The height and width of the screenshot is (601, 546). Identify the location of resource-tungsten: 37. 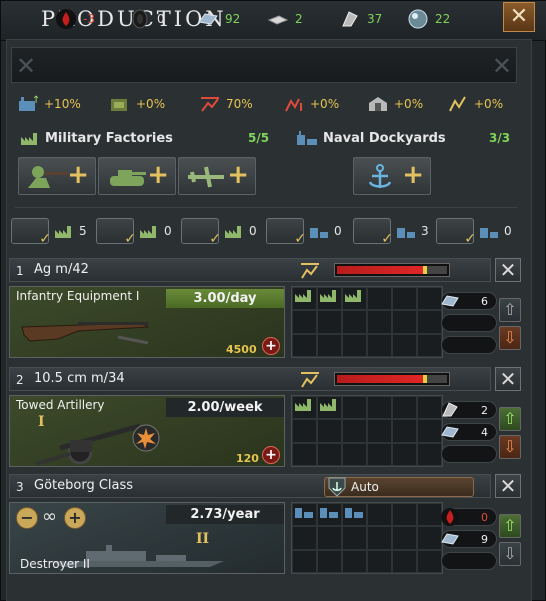
(360, 19).